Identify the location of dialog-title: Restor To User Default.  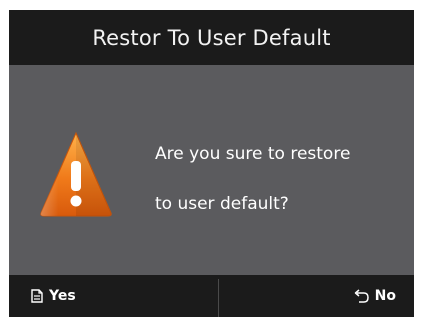
(211, 37).